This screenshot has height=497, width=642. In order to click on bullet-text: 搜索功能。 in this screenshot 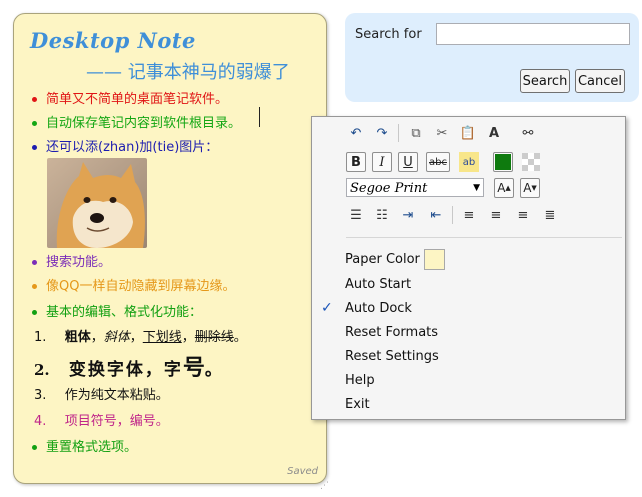, I will do `click(79, 262)`.